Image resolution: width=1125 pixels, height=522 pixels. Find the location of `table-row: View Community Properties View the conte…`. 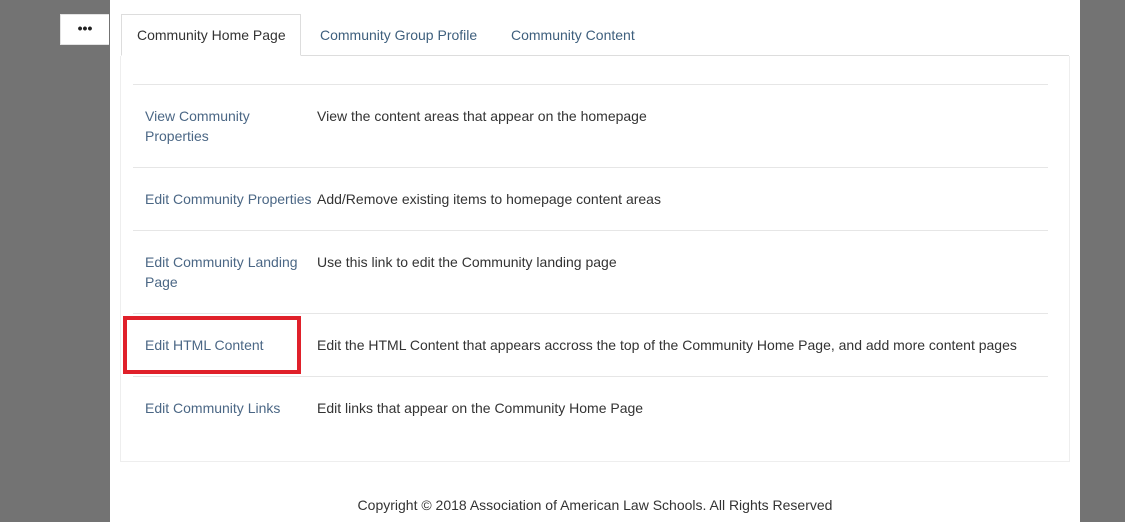

table-row: View Community Properties View the conte… is located at coordinates (590, 125).